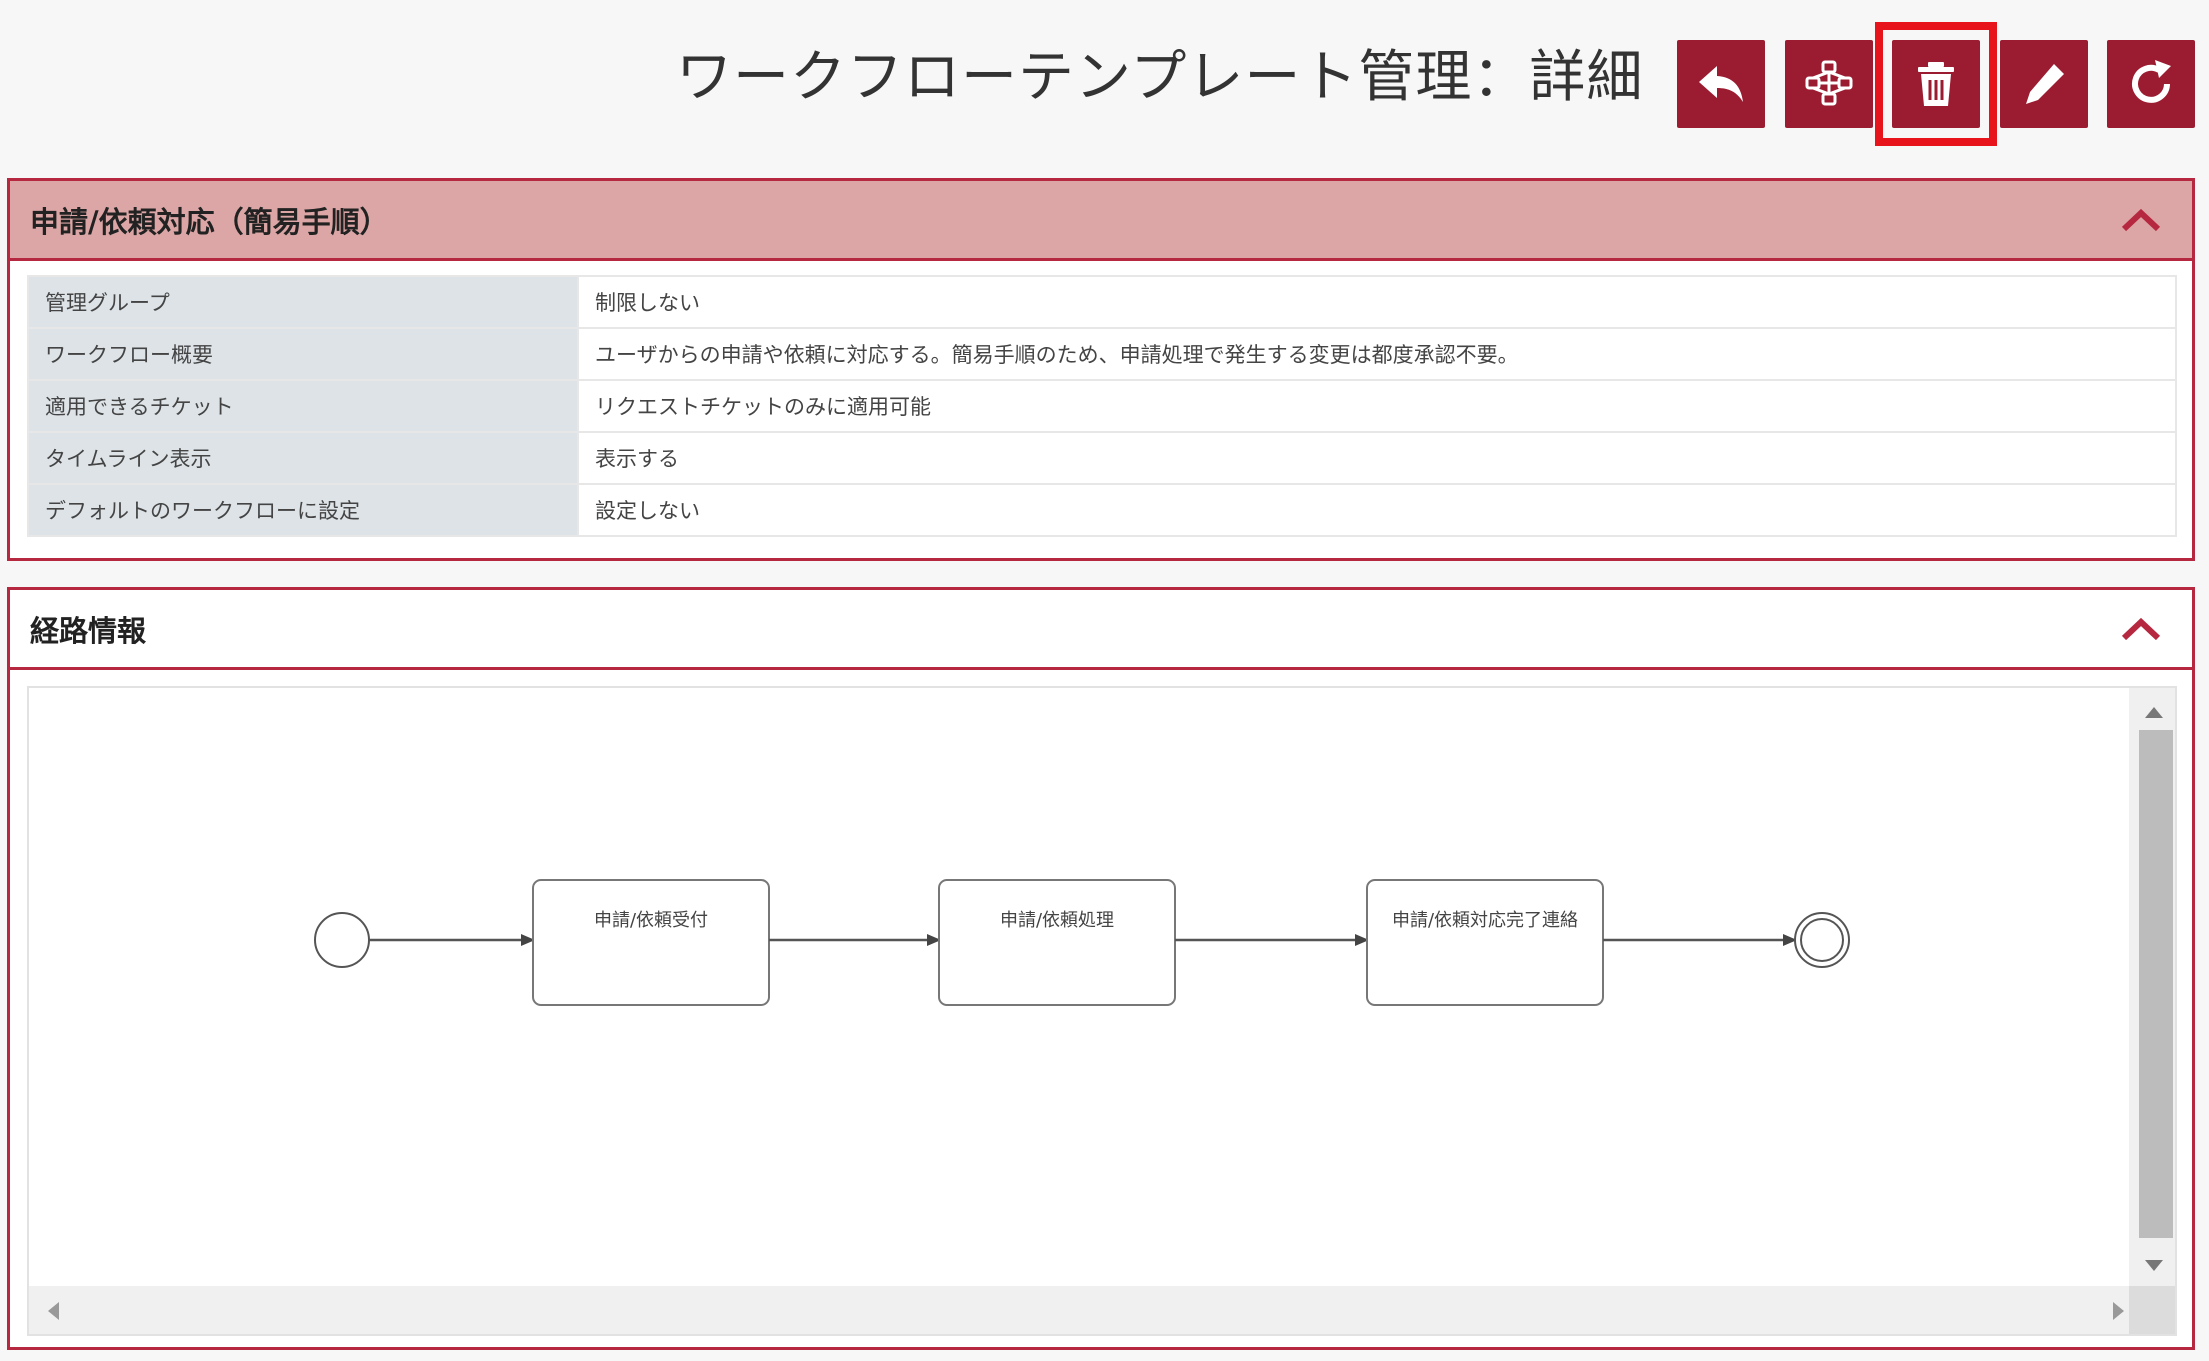  Describe the element at coordinates (303, 458) in the screenshot. I see `row-label: タイムライン表示` at that location.